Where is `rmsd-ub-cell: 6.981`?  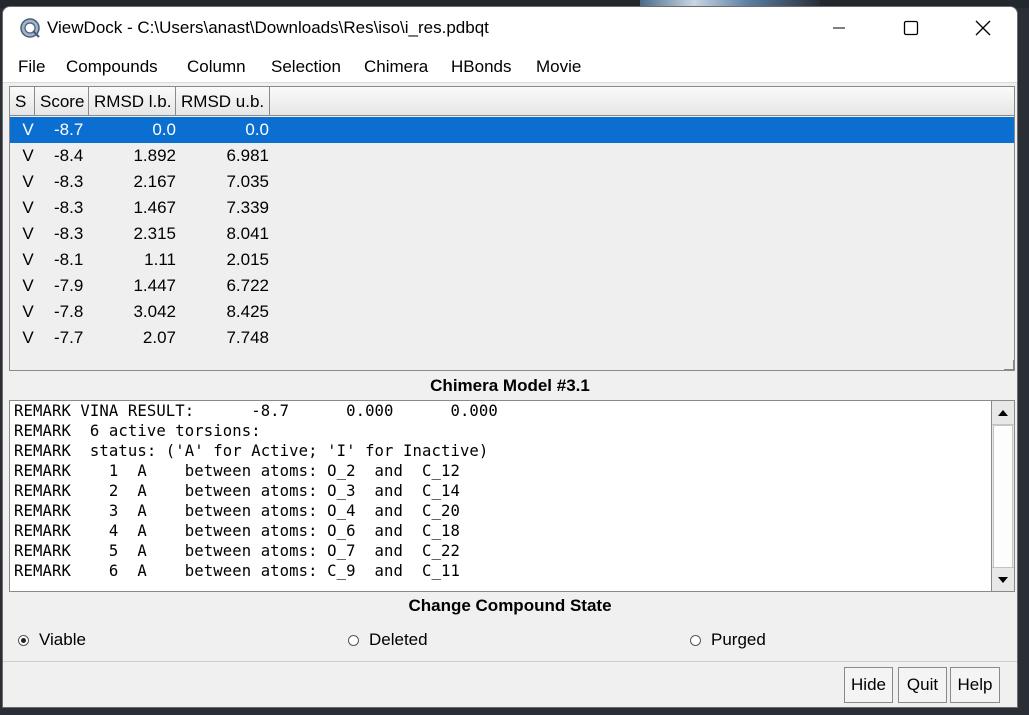 rmsd-ub-cell: 6.981 is located at coordinates (247, 155).